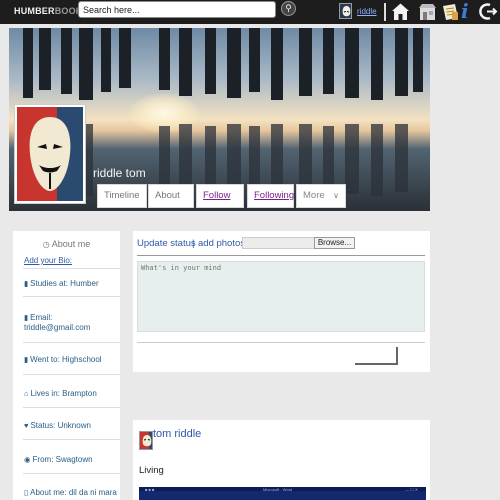 The image size is (500, 500). I want to click on status-textarea, so click(281, 296).